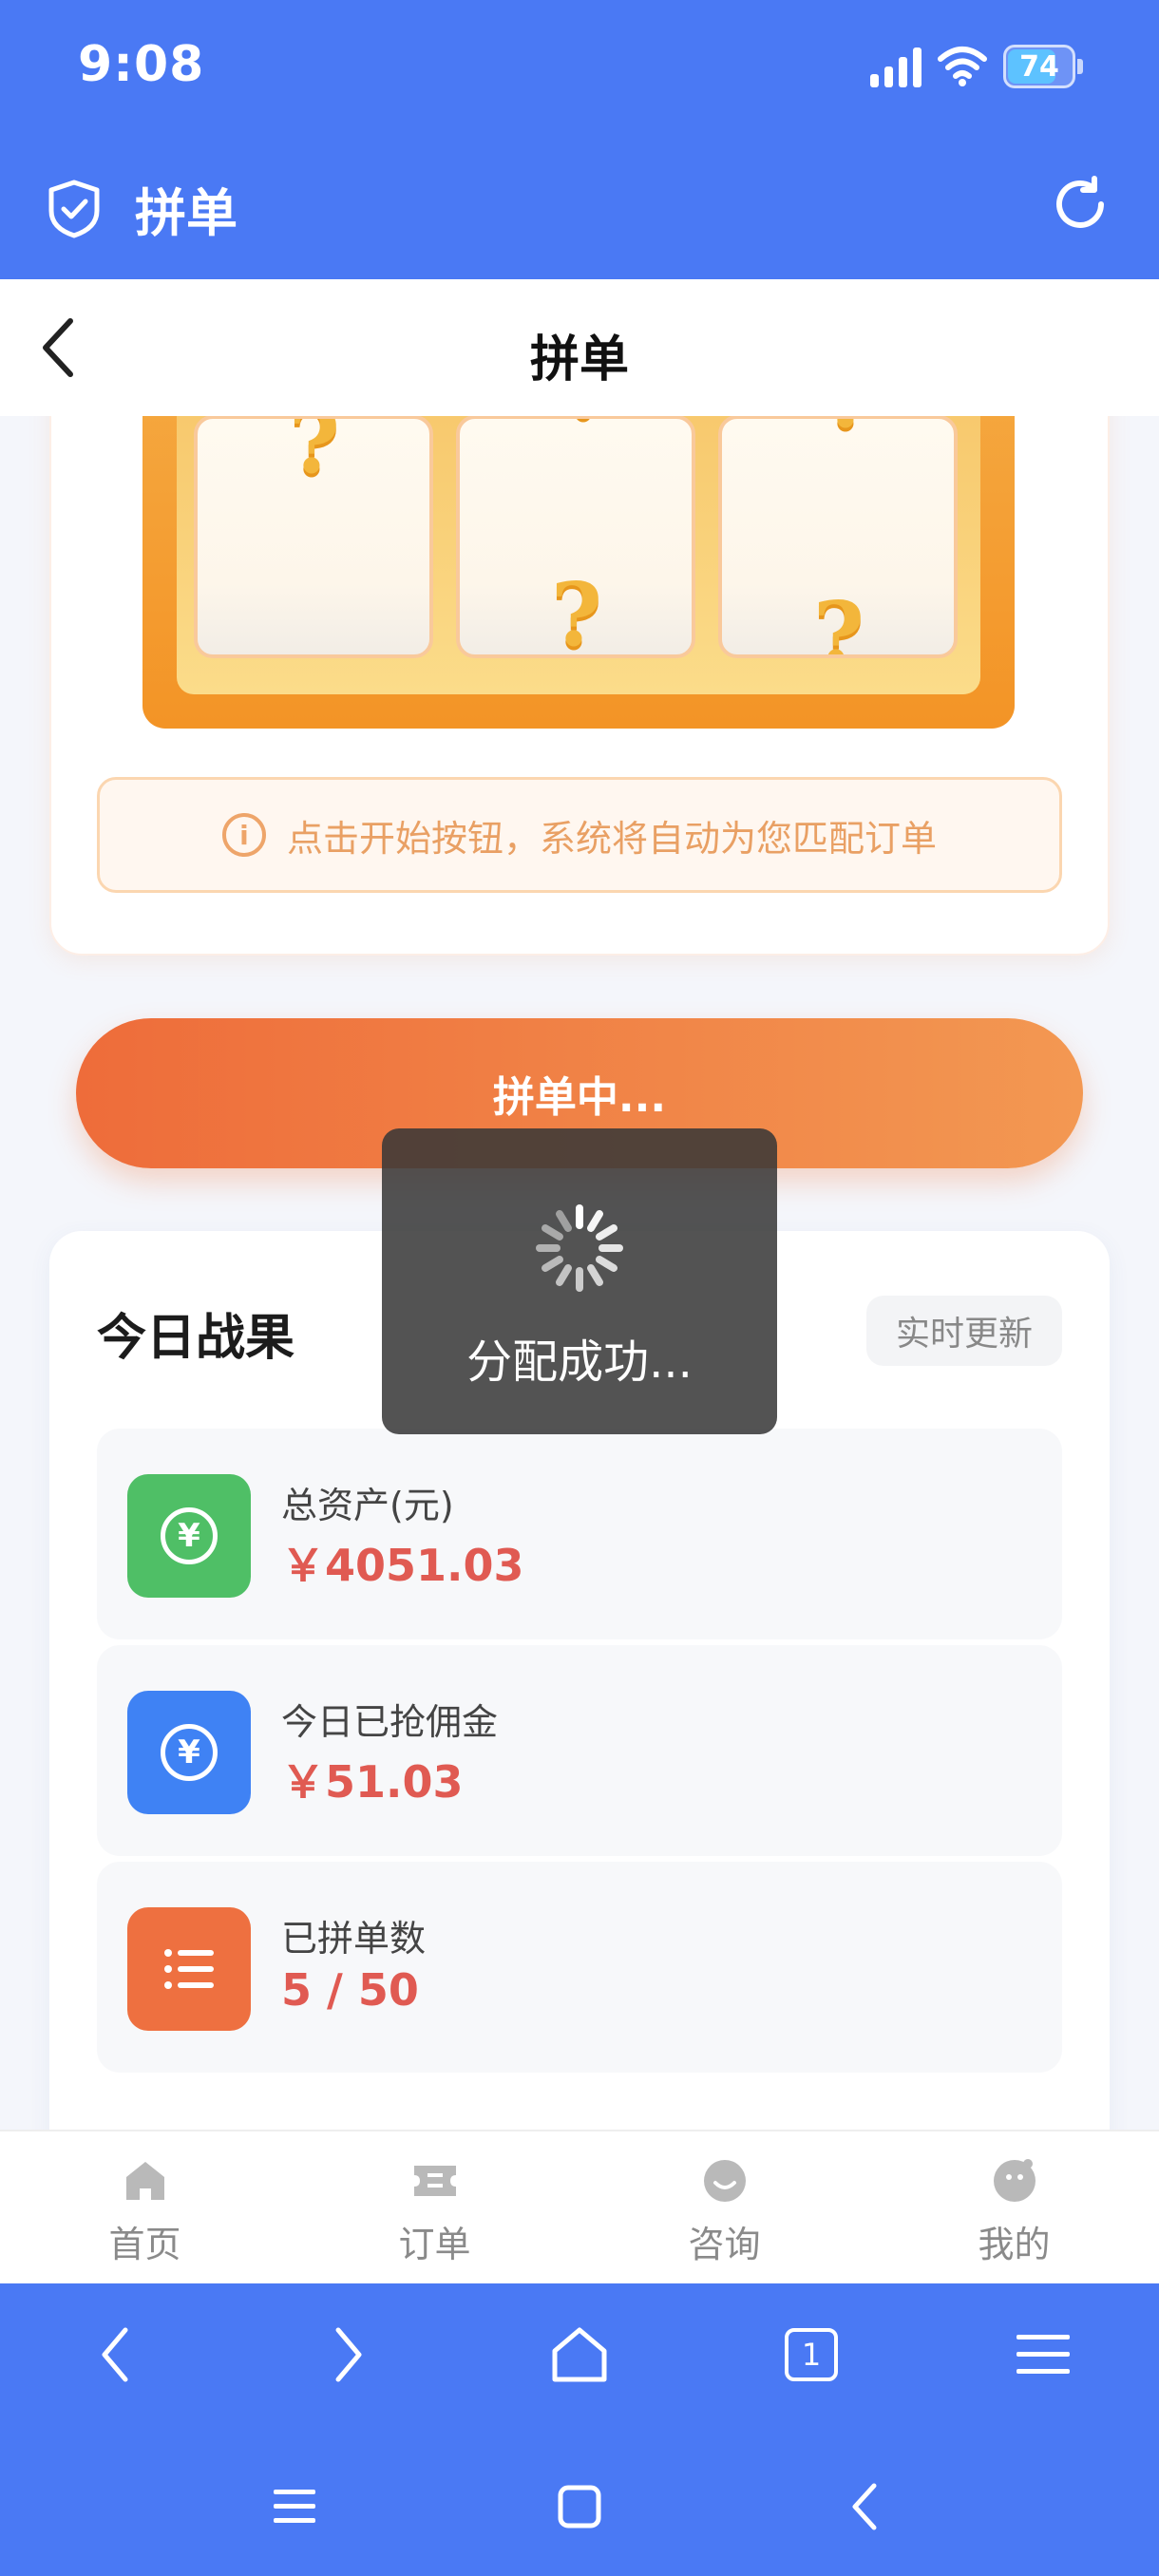  I want to click on battery-level: 74, so click(1039, 66).